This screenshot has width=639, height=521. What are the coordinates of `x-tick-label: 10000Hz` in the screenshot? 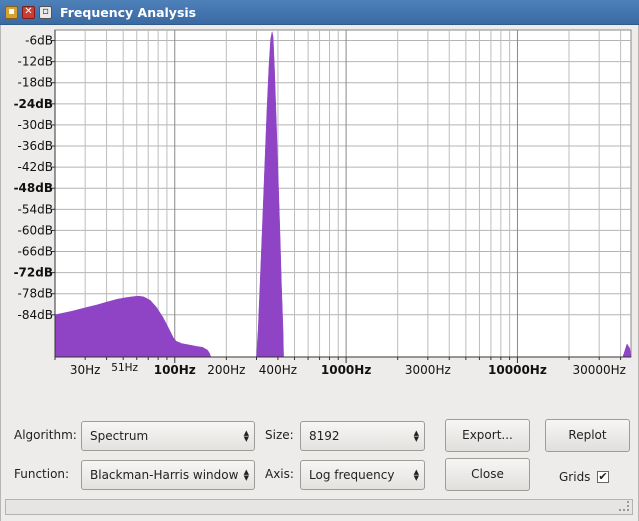 It's located at (517, 370).